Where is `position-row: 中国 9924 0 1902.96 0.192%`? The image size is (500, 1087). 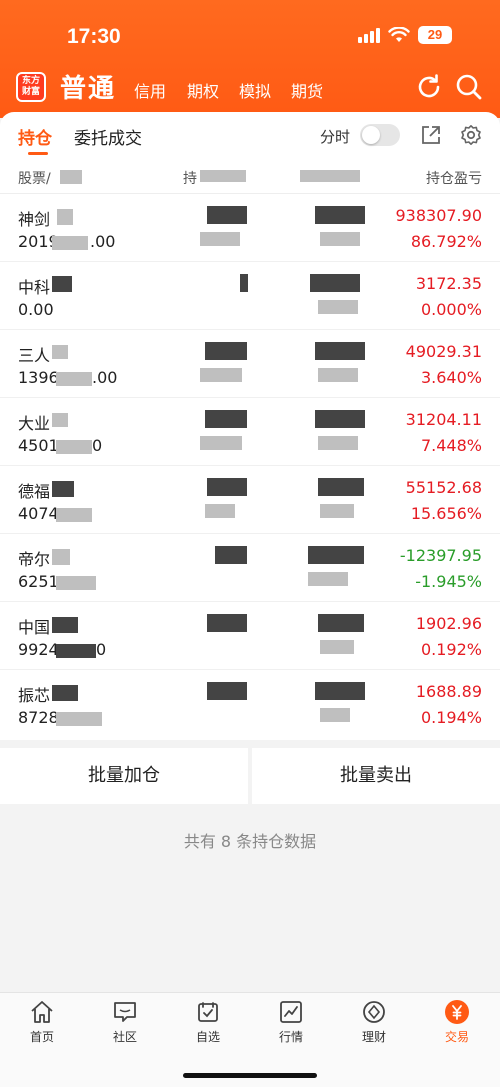
position-row: 中国 9924 0 1902.96 0.192% is located at coordinates (250, 636).